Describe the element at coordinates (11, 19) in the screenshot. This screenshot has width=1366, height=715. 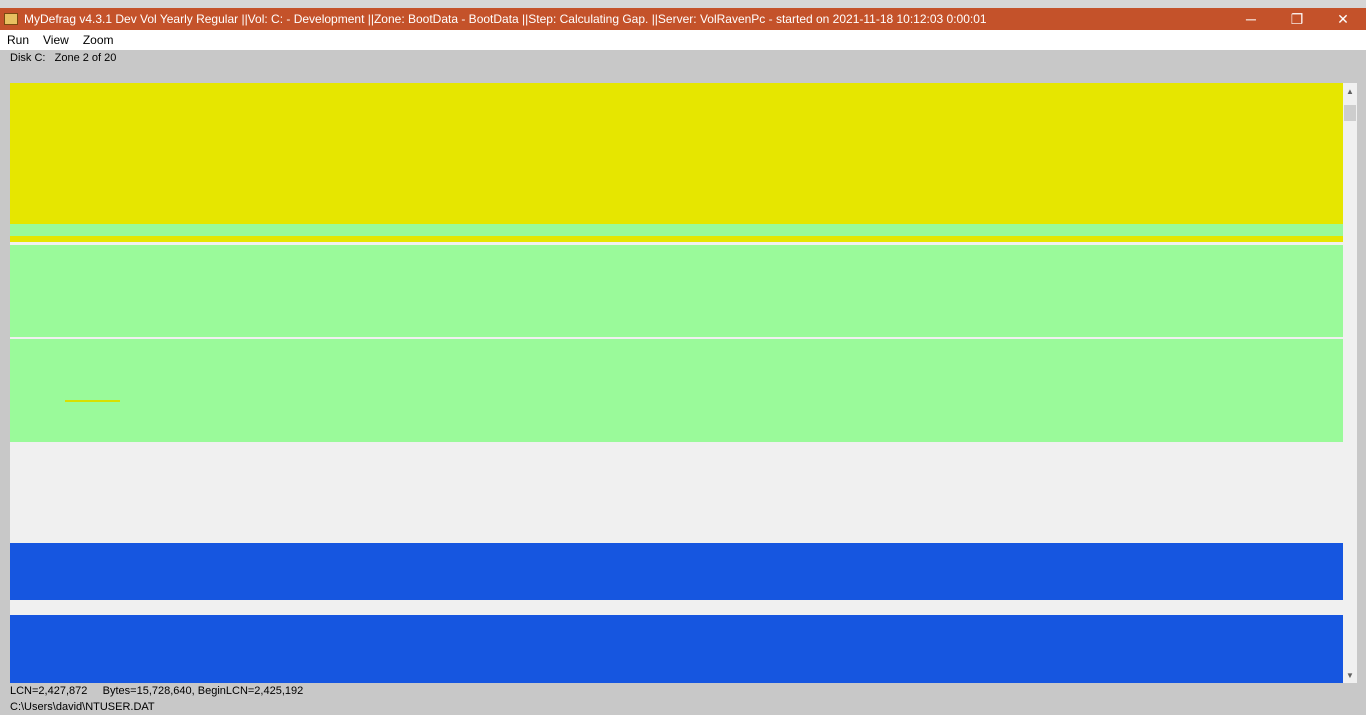
I see `app-icon` at that location.